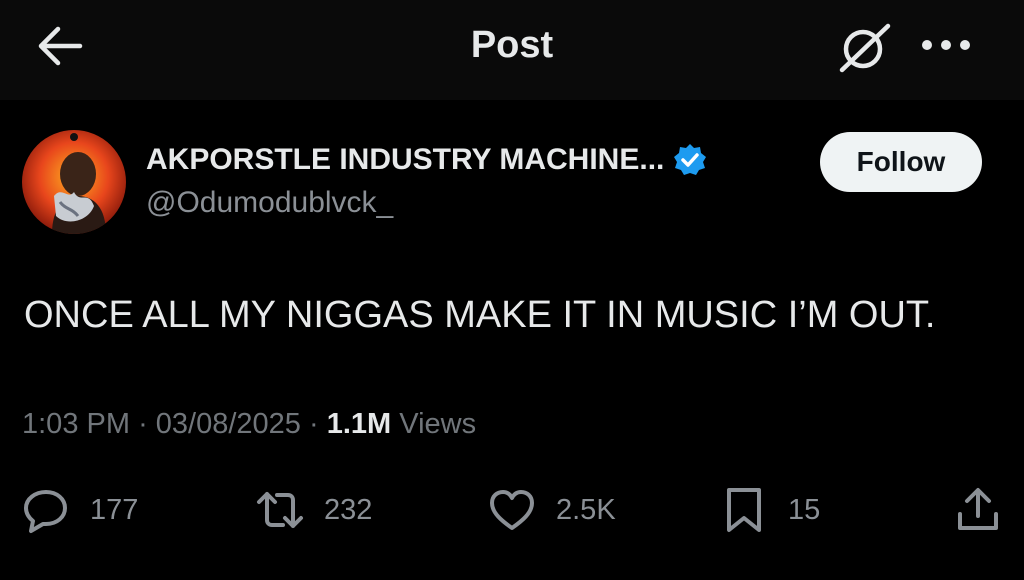 The image size is (1024, 580). I want to click on heart-icon, so click(512, 510).